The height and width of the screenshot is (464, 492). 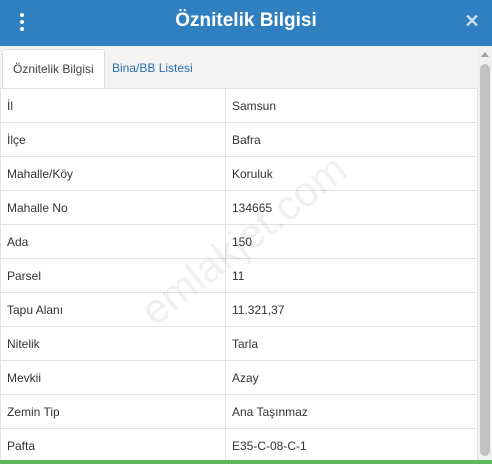 What do you see at coordinates (351, 445) in the screenshot?
I see `row-value: E35-C-08-C-1` at bounding box center [351, 445].